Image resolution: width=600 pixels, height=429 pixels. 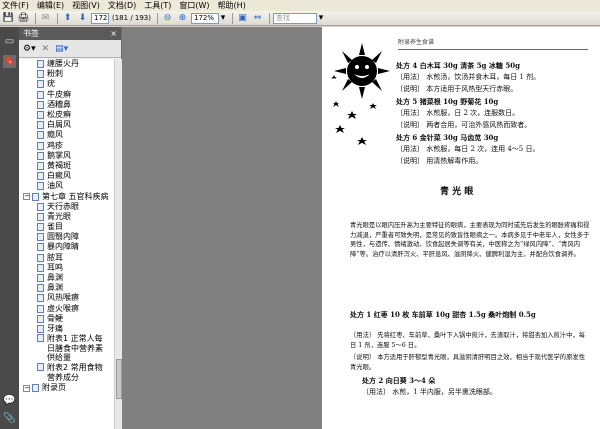 I want to click on bookmark-item: 粉刺, so click(x=66, y=74).